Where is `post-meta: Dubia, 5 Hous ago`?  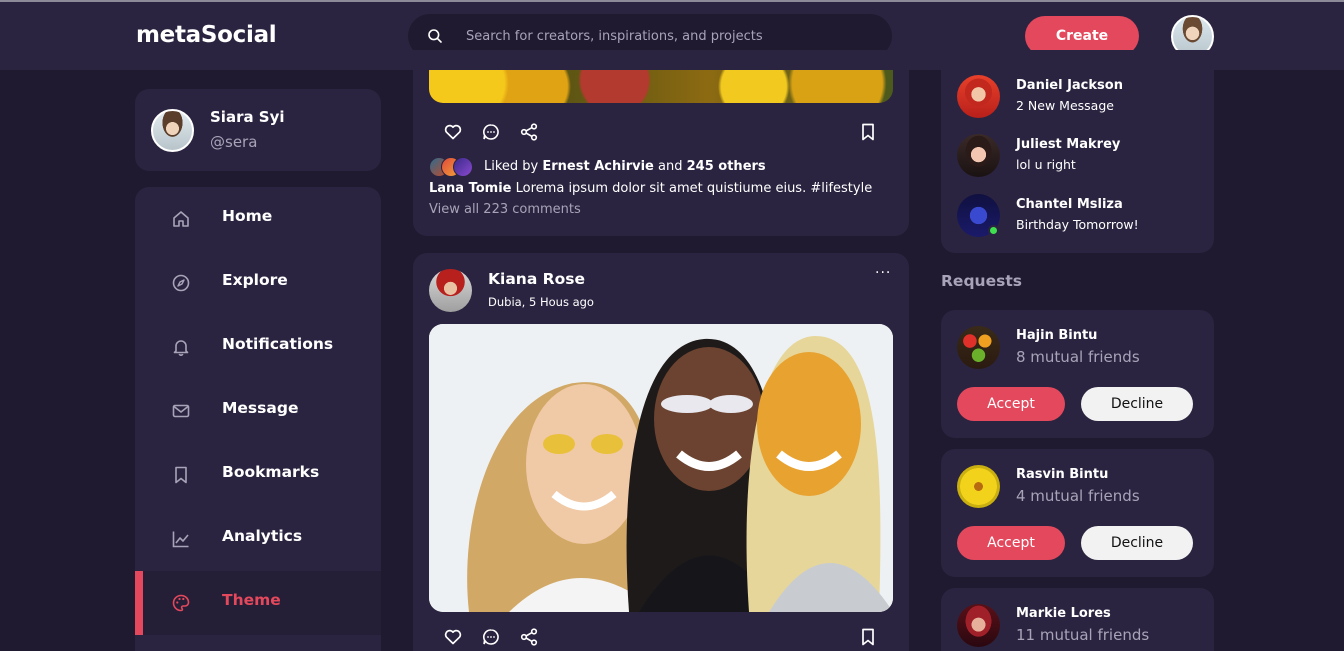 post-meta: Dubia, 5 Hous ago is located at coordinates (541, 302).